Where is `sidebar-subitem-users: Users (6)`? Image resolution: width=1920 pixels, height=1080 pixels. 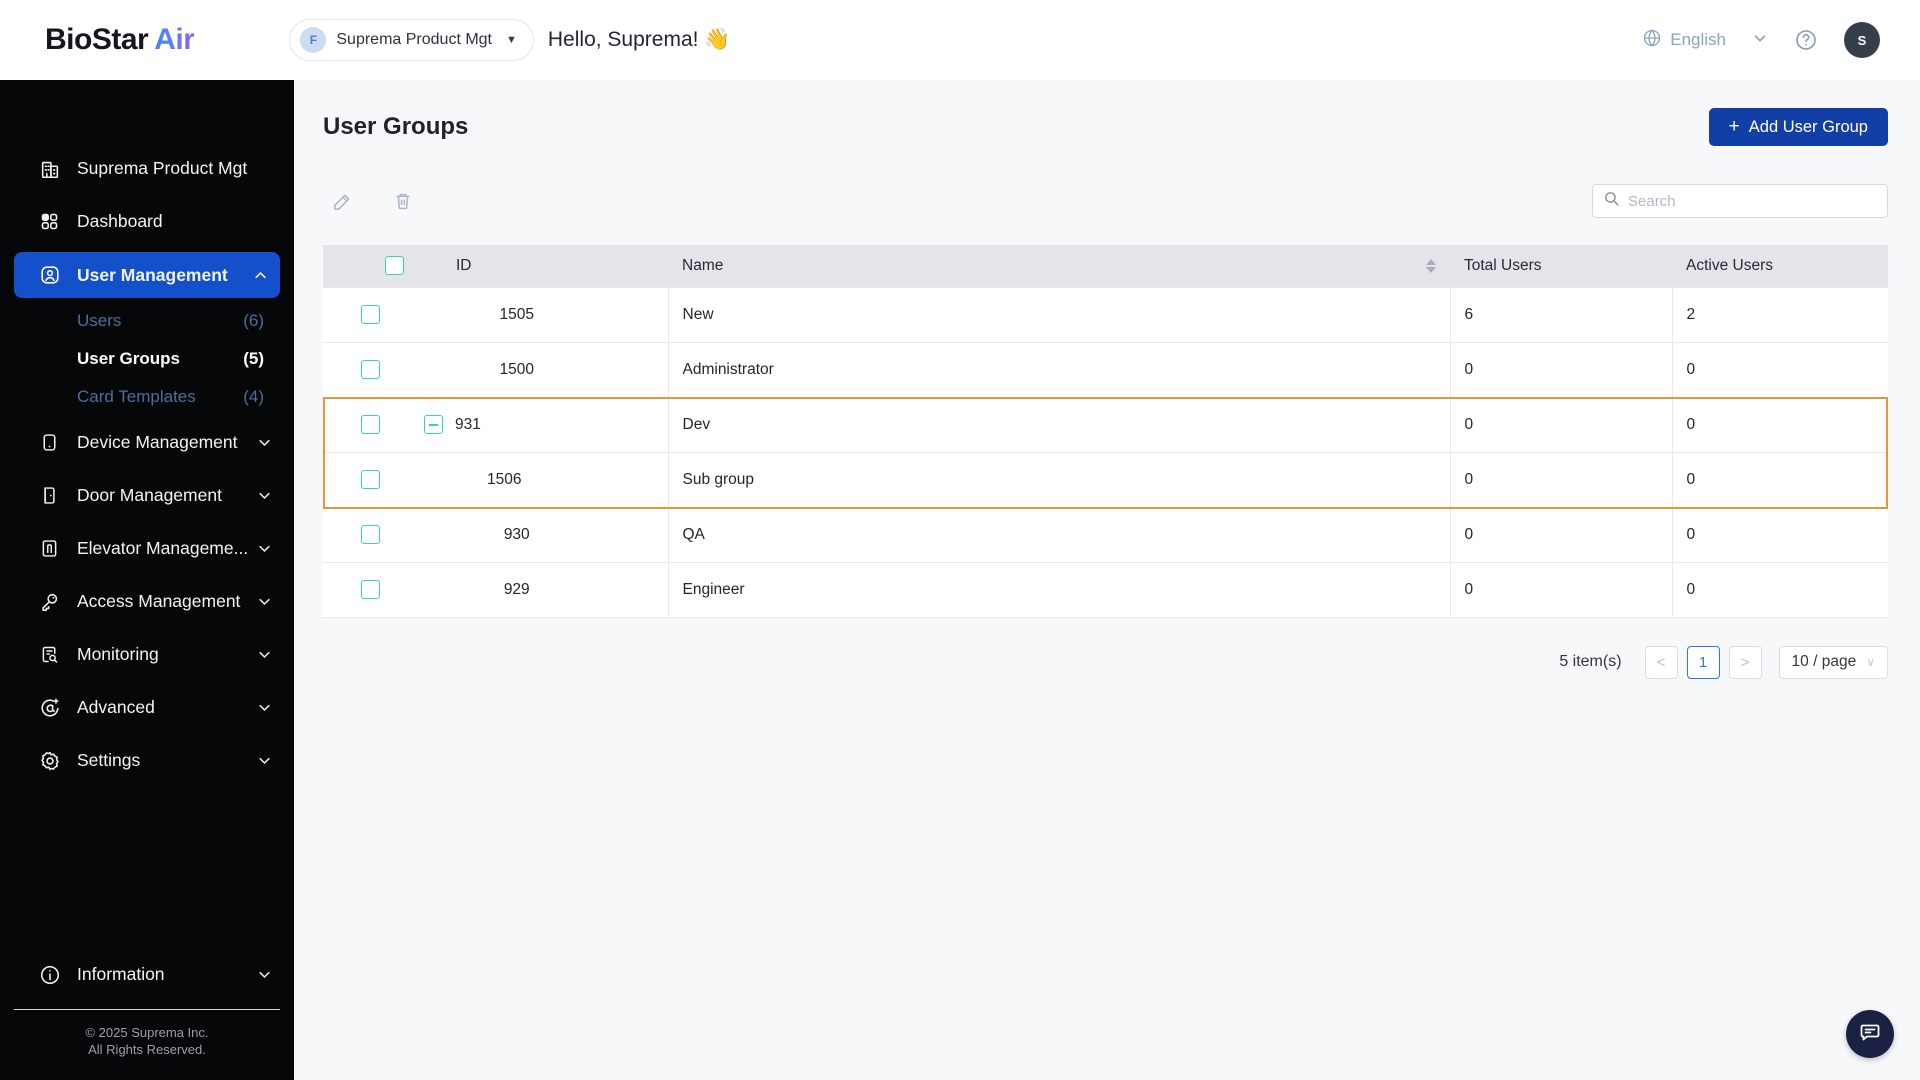
sidebar-subitem-users: Users (6) is located at coordinates (147, 321).